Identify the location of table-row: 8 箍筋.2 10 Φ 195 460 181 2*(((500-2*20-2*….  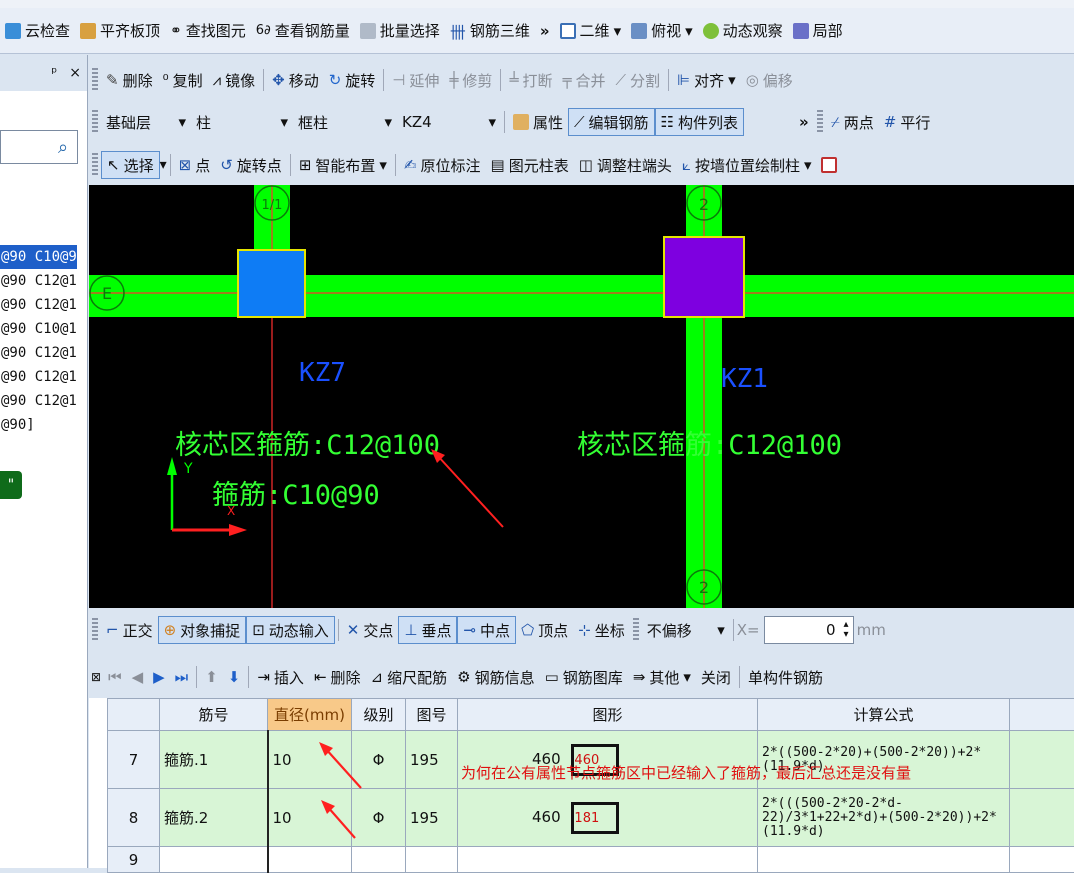
(591, 818).